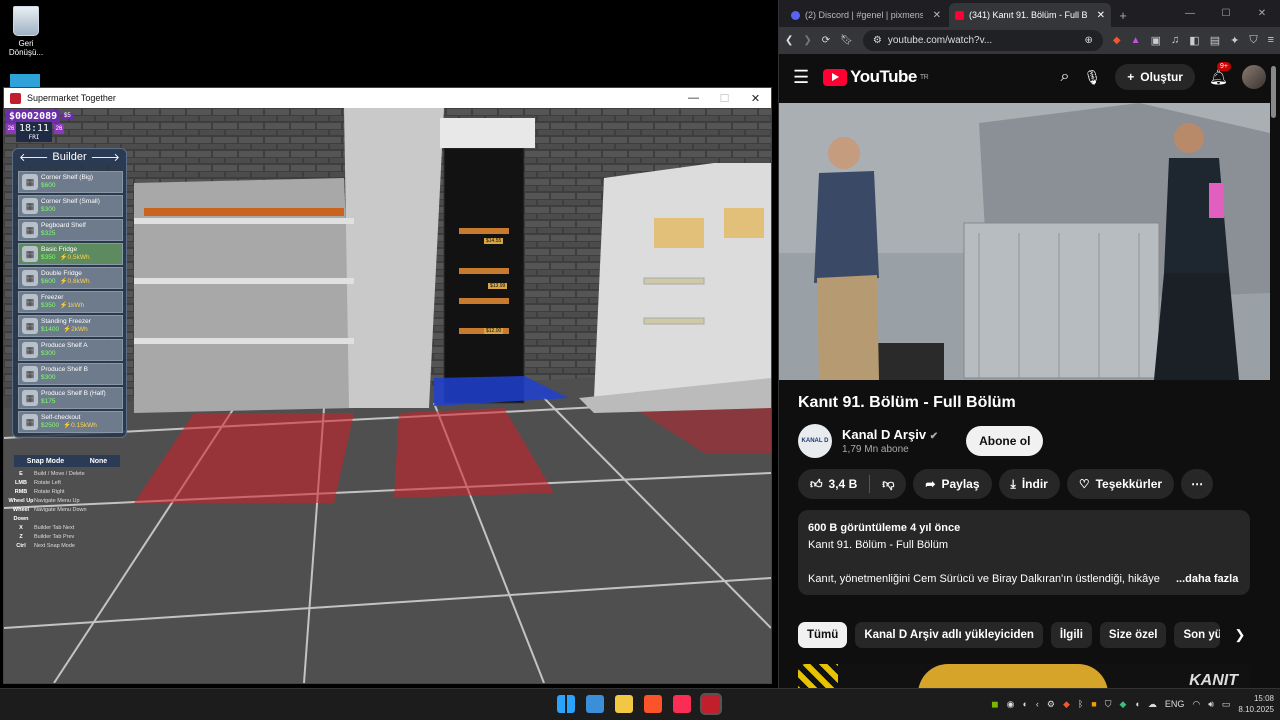 This screenshot has width=1280, height=720. What do you see at coordinates (1156, 40) in the screenshot?
I see `extensions-icon: ▣` at bounding box center [1156, 40].